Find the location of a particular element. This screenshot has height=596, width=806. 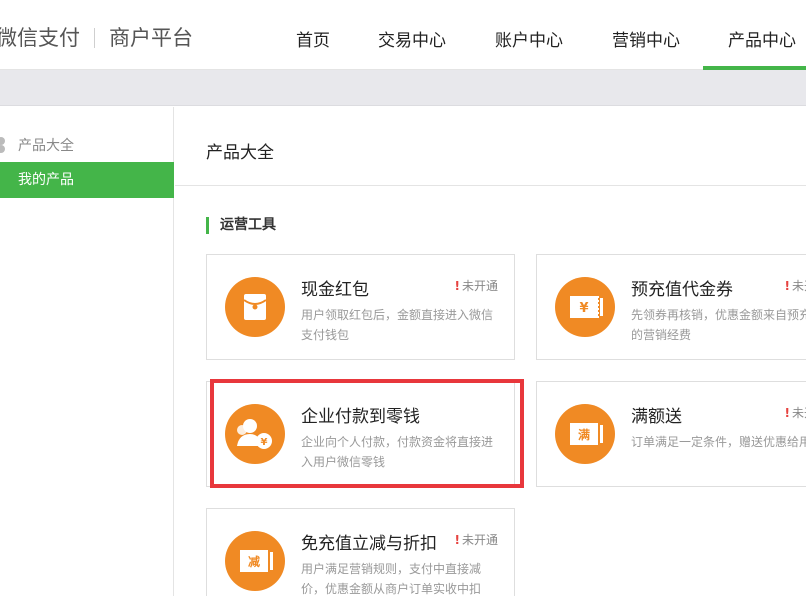

top-navigation-bar: 微信支付 商户平台 首页 交易中心 账户中心 营销中心 产品中心 is located at coordinates (403, 35).